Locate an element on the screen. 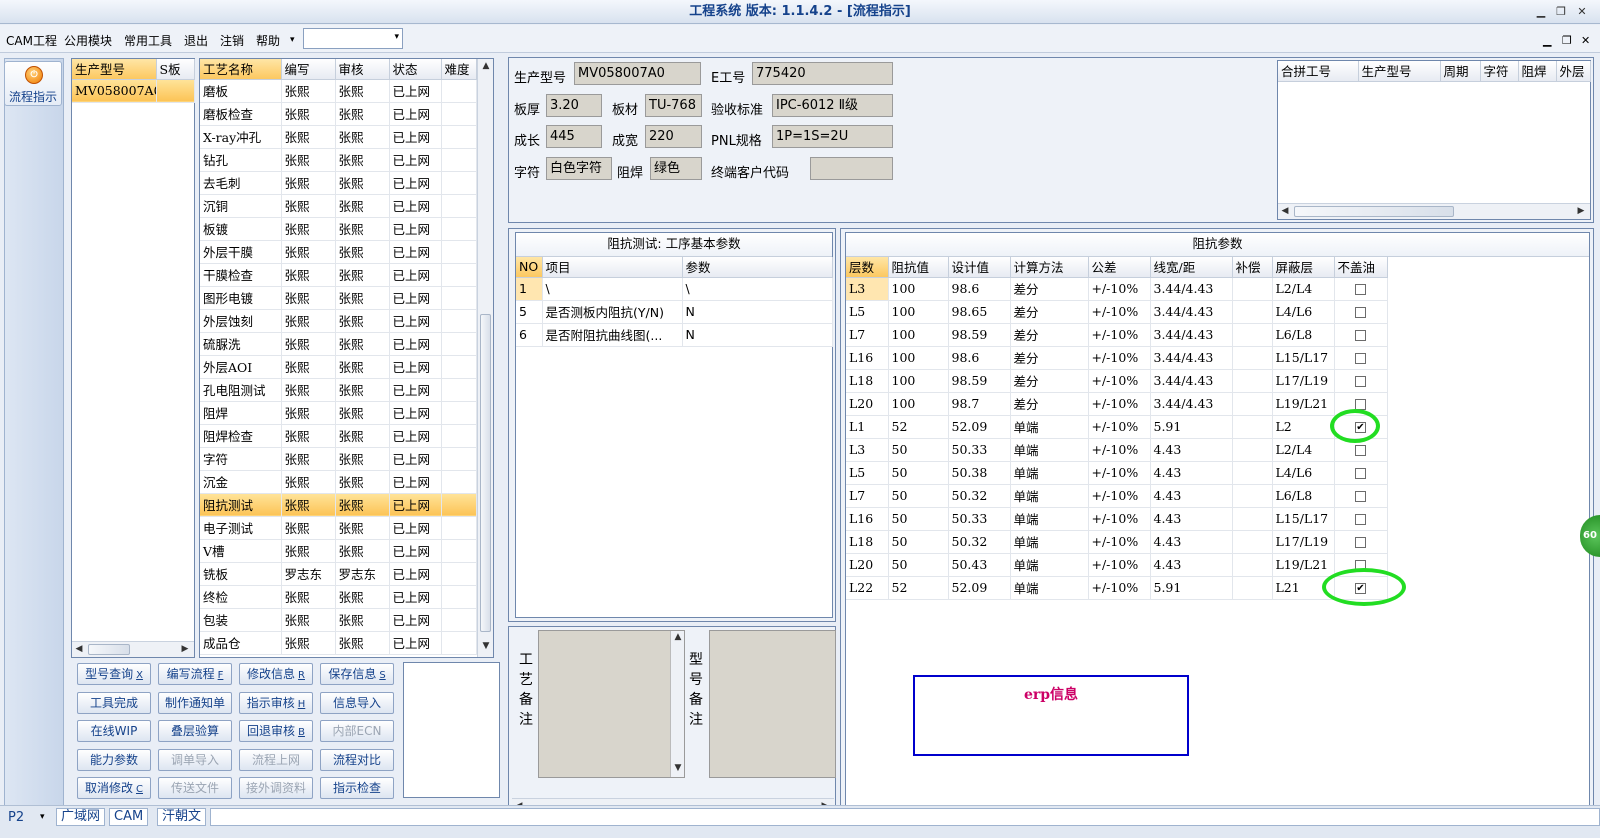 The height and width of the screenshot is (838, 1600). model-cell: MV058007A0 is located at coordinates (114, 91).